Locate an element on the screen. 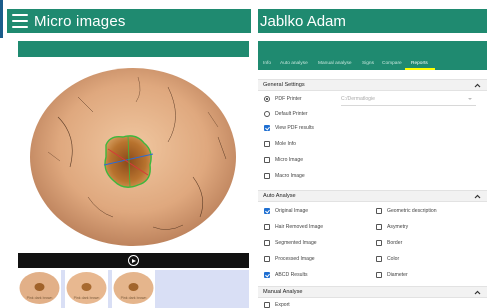  tab-info: Info is located at coordinates (267, 63).